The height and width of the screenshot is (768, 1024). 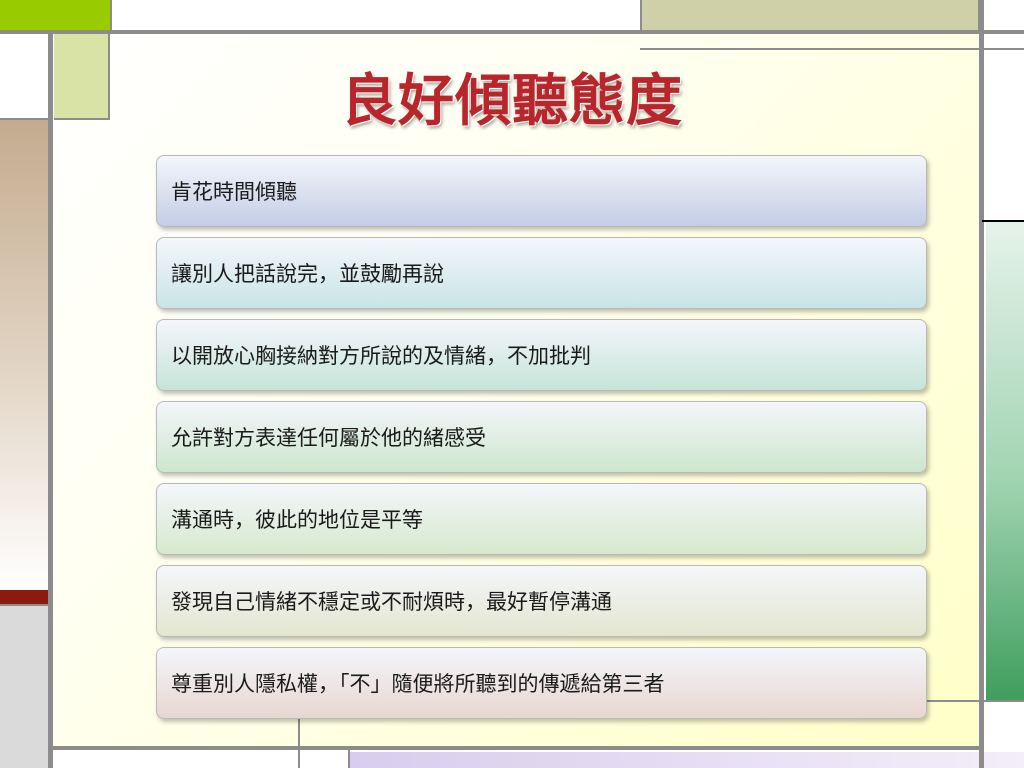 What do you see at coordinates (541, 273) in the screenshot?
I see `list-item: 讓別人把話說完，並鼓勵再說` at bounding box center [541, 273].